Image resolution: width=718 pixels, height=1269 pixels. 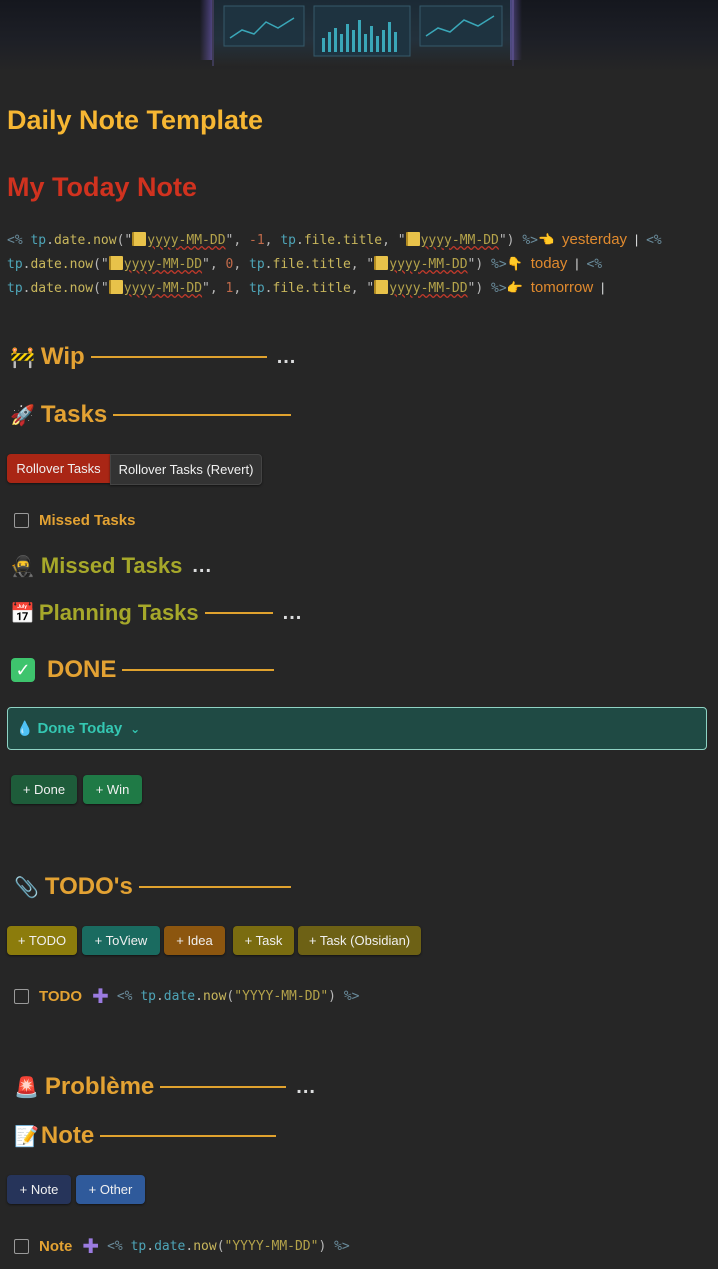 What do you see at coordinates (22, 415) in the screenshot?
I see `rocket-icon: 🚀` at bounding box center [22, 415].